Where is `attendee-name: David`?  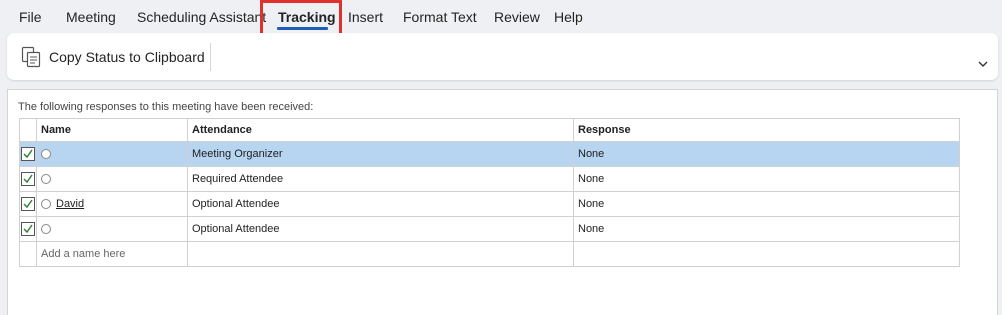 attendee-name: David is located at coordinates (70, 204).